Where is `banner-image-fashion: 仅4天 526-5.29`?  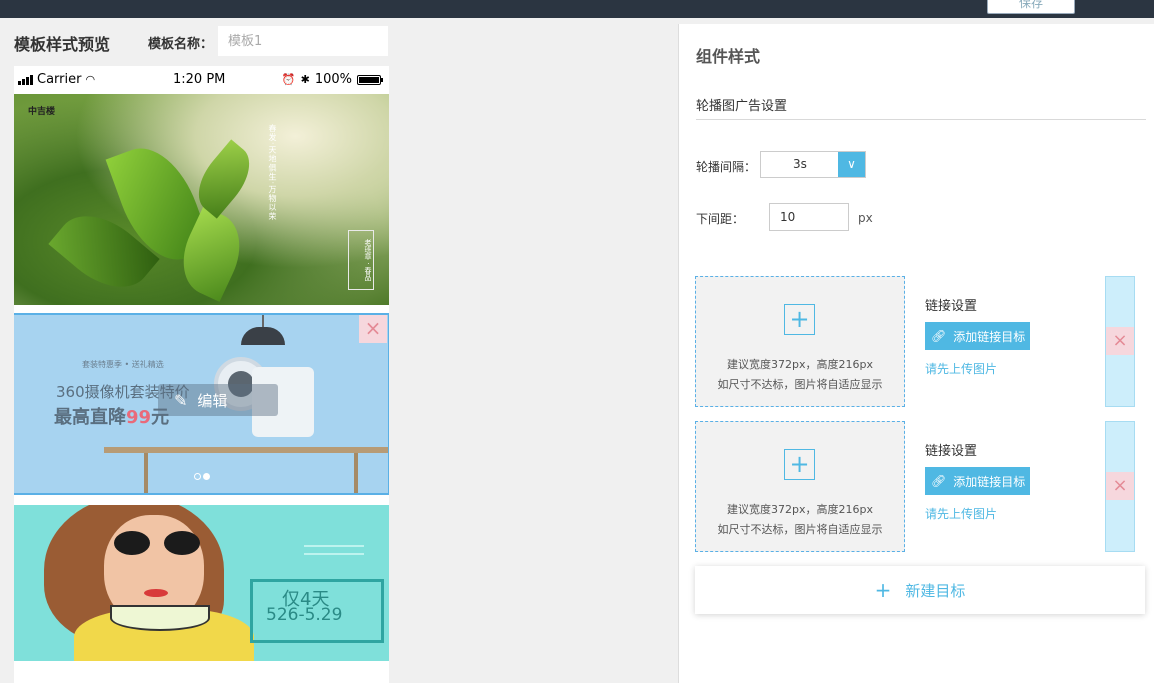 banner-image-fashion: 仅4天 526-5.29 is located at coordinates (201, 583).